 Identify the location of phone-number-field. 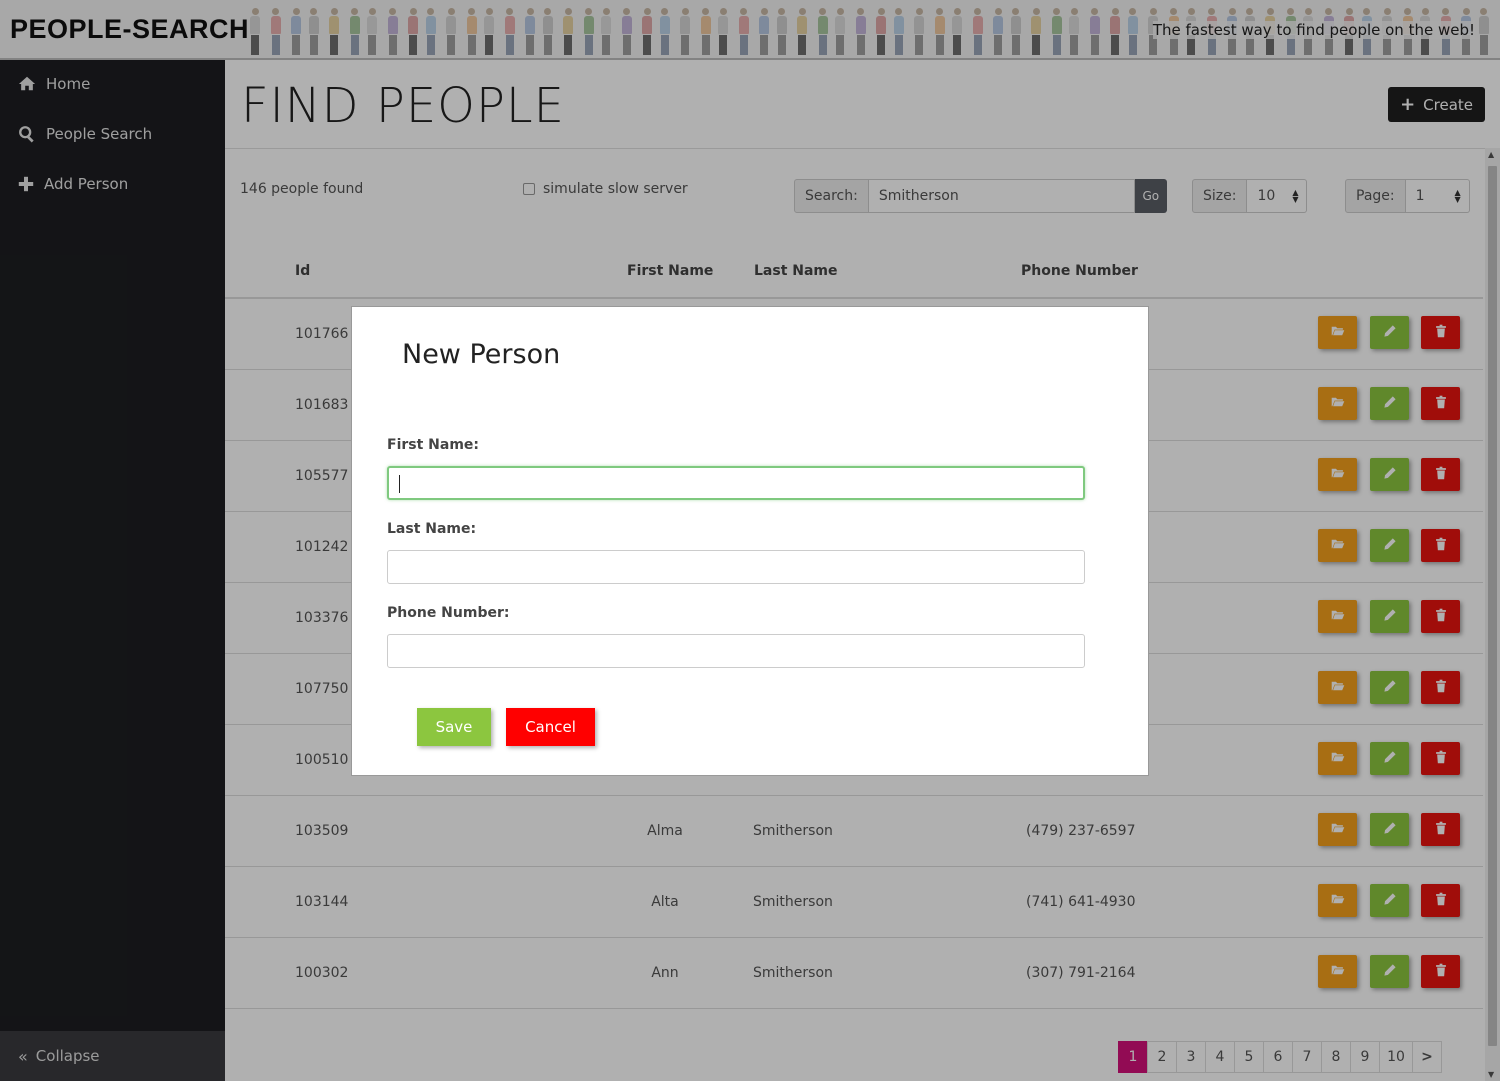
(736, 651).